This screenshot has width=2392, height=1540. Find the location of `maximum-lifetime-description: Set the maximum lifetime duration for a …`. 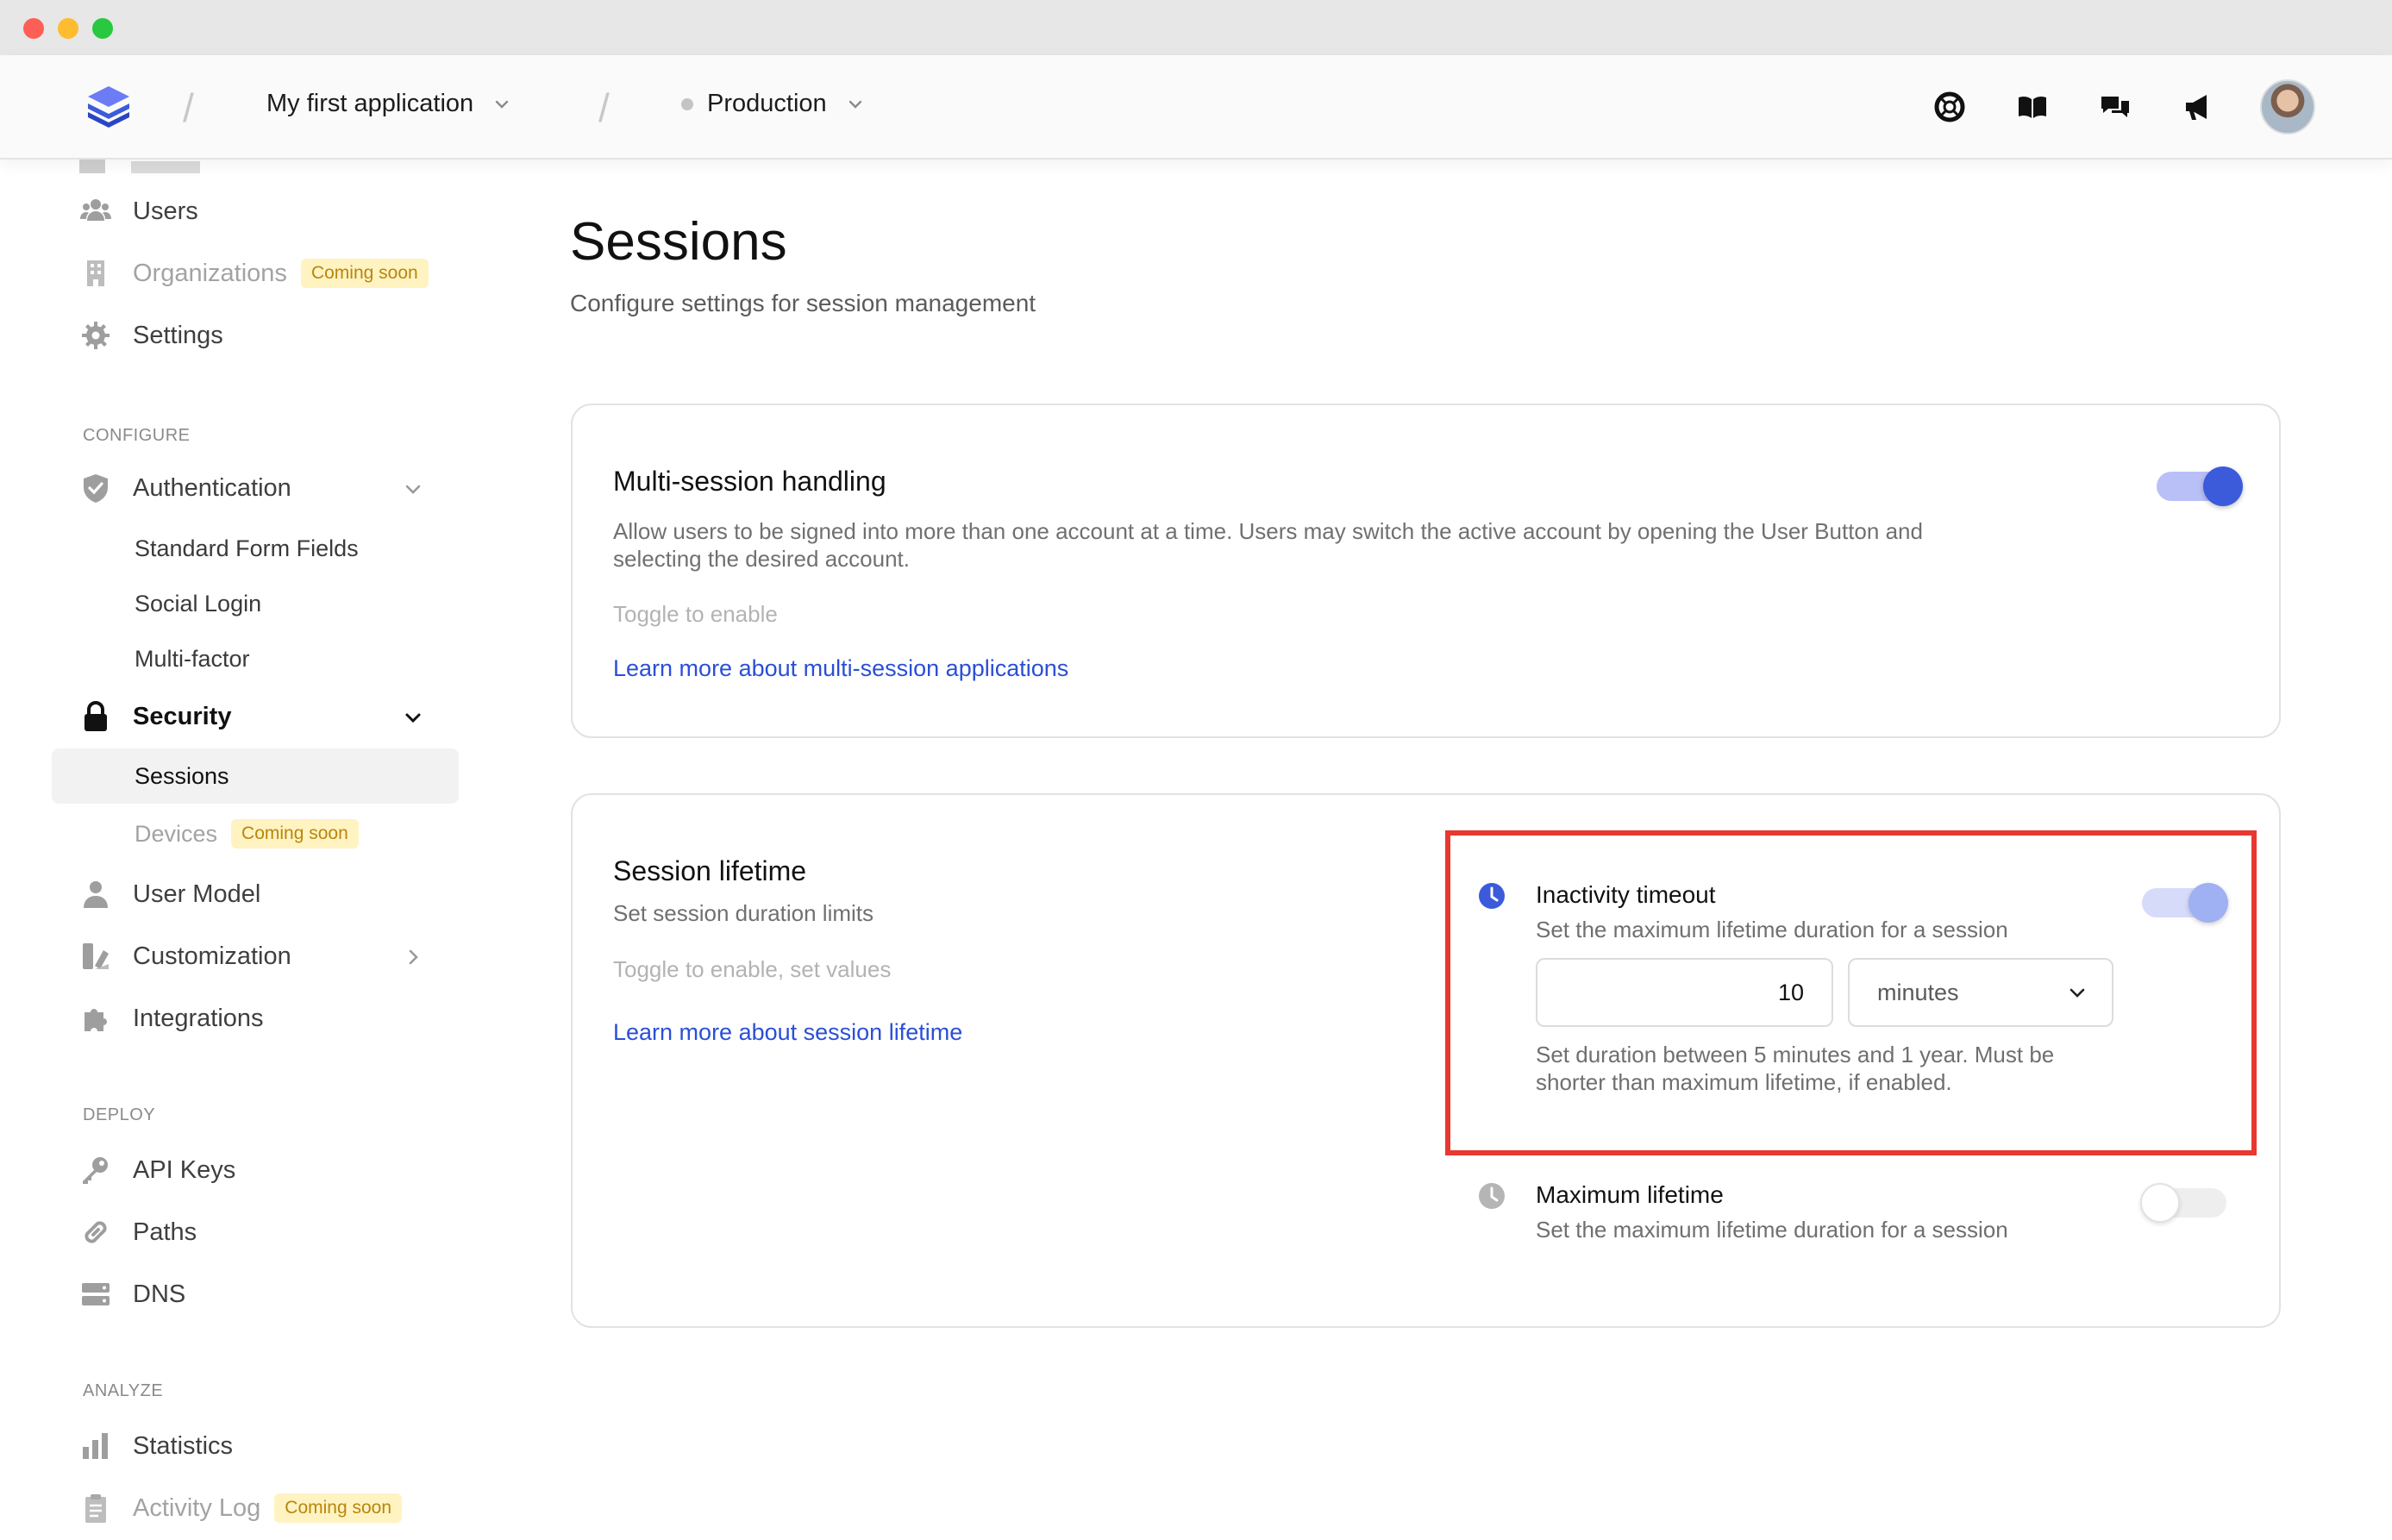

maximum-lifetime-description: Set the maximum lifetime duration for a … is located at coordinates (1772, 1230).